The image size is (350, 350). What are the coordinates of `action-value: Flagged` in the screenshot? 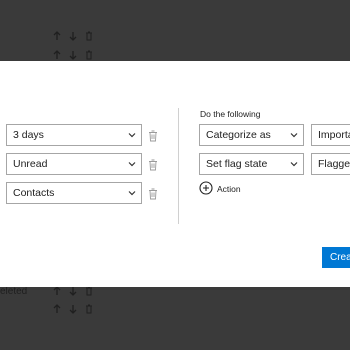 It's located at (334, 164).